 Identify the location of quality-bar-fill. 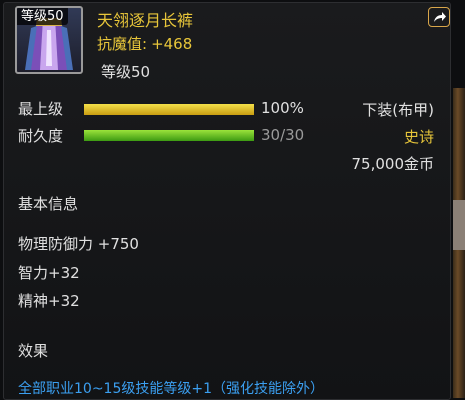
(169, 109).